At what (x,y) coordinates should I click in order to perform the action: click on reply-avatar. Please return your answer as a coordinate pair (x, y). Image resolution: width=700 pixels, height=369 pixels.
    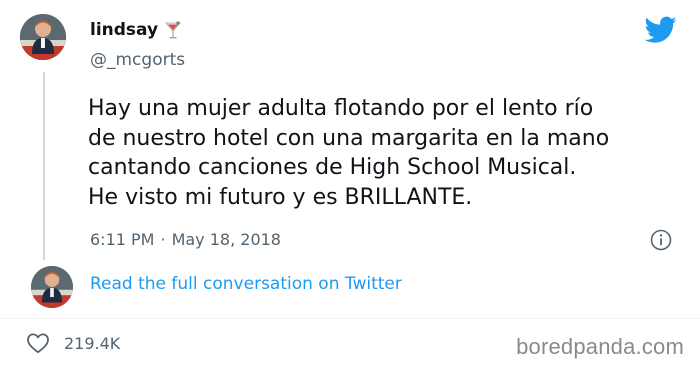
    Looking at the image, I should click on (52, 287).